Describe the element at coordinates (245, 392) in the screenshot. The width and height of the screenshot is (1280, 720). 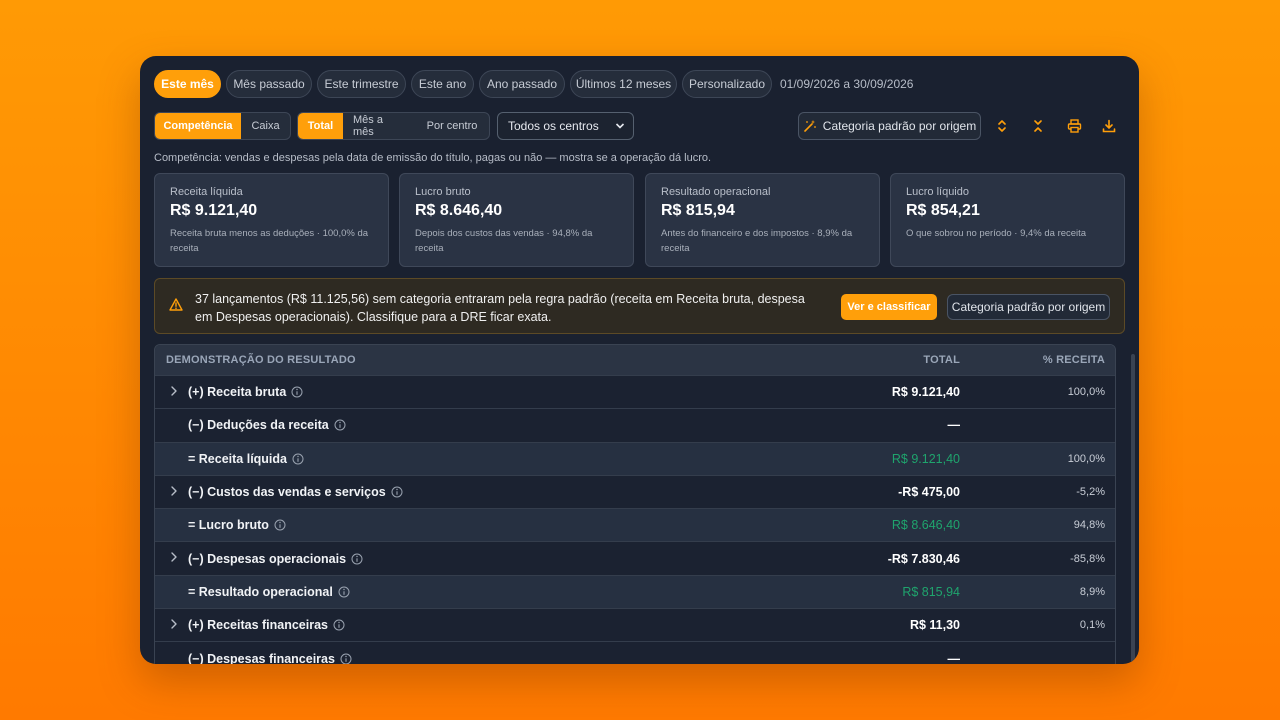
I see `row-name: (+) Receita bruta` at that location.